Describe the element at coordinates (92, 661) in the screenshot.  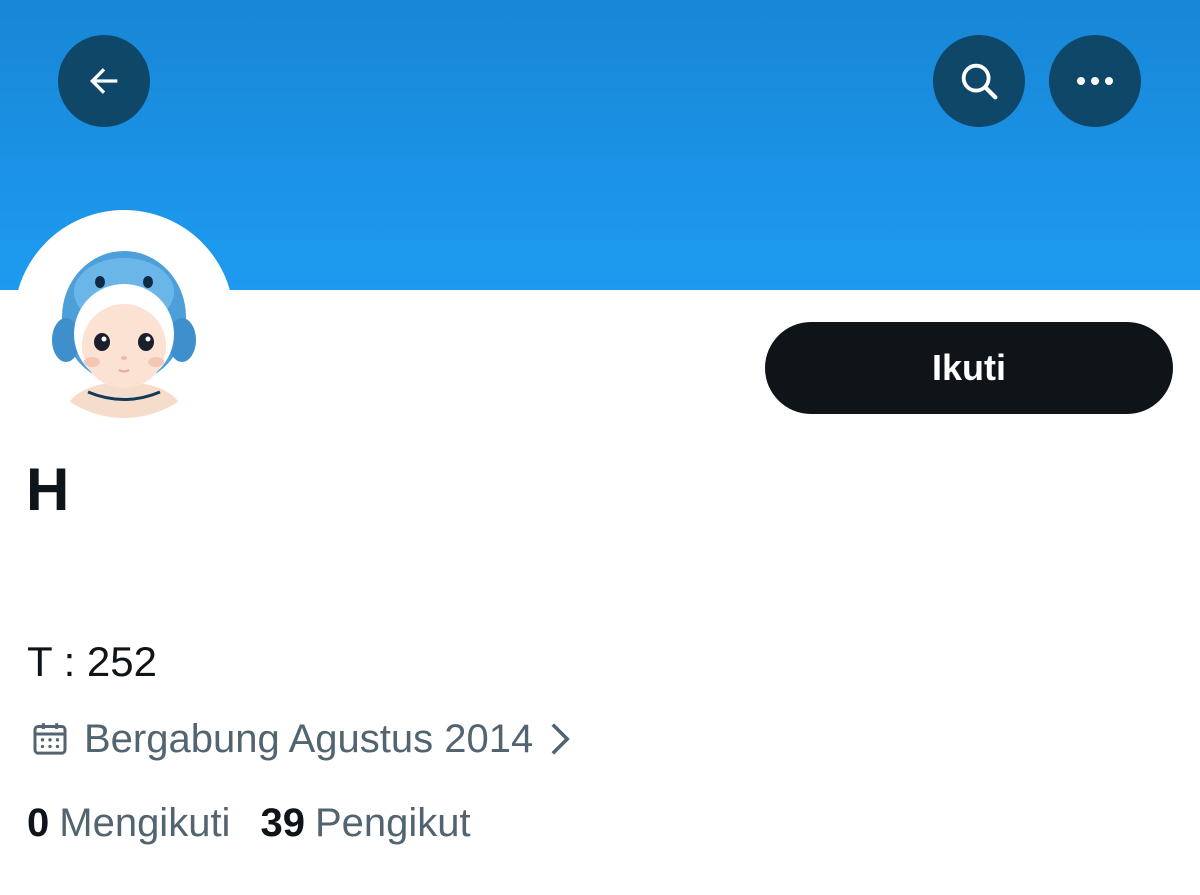
I see `profile-bio: T : 252` at that location.